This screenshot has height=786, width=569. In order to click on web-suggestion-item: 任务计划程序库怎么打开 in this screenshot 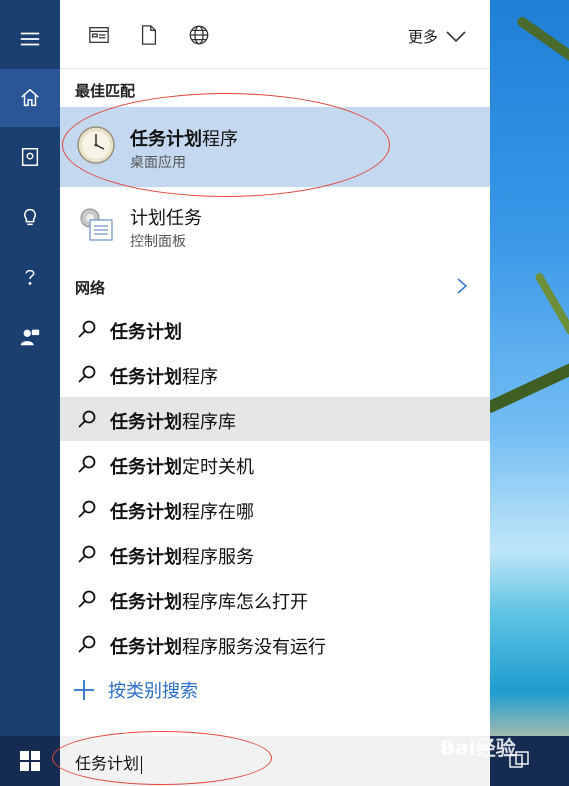, I will do `click(275, 599)`.